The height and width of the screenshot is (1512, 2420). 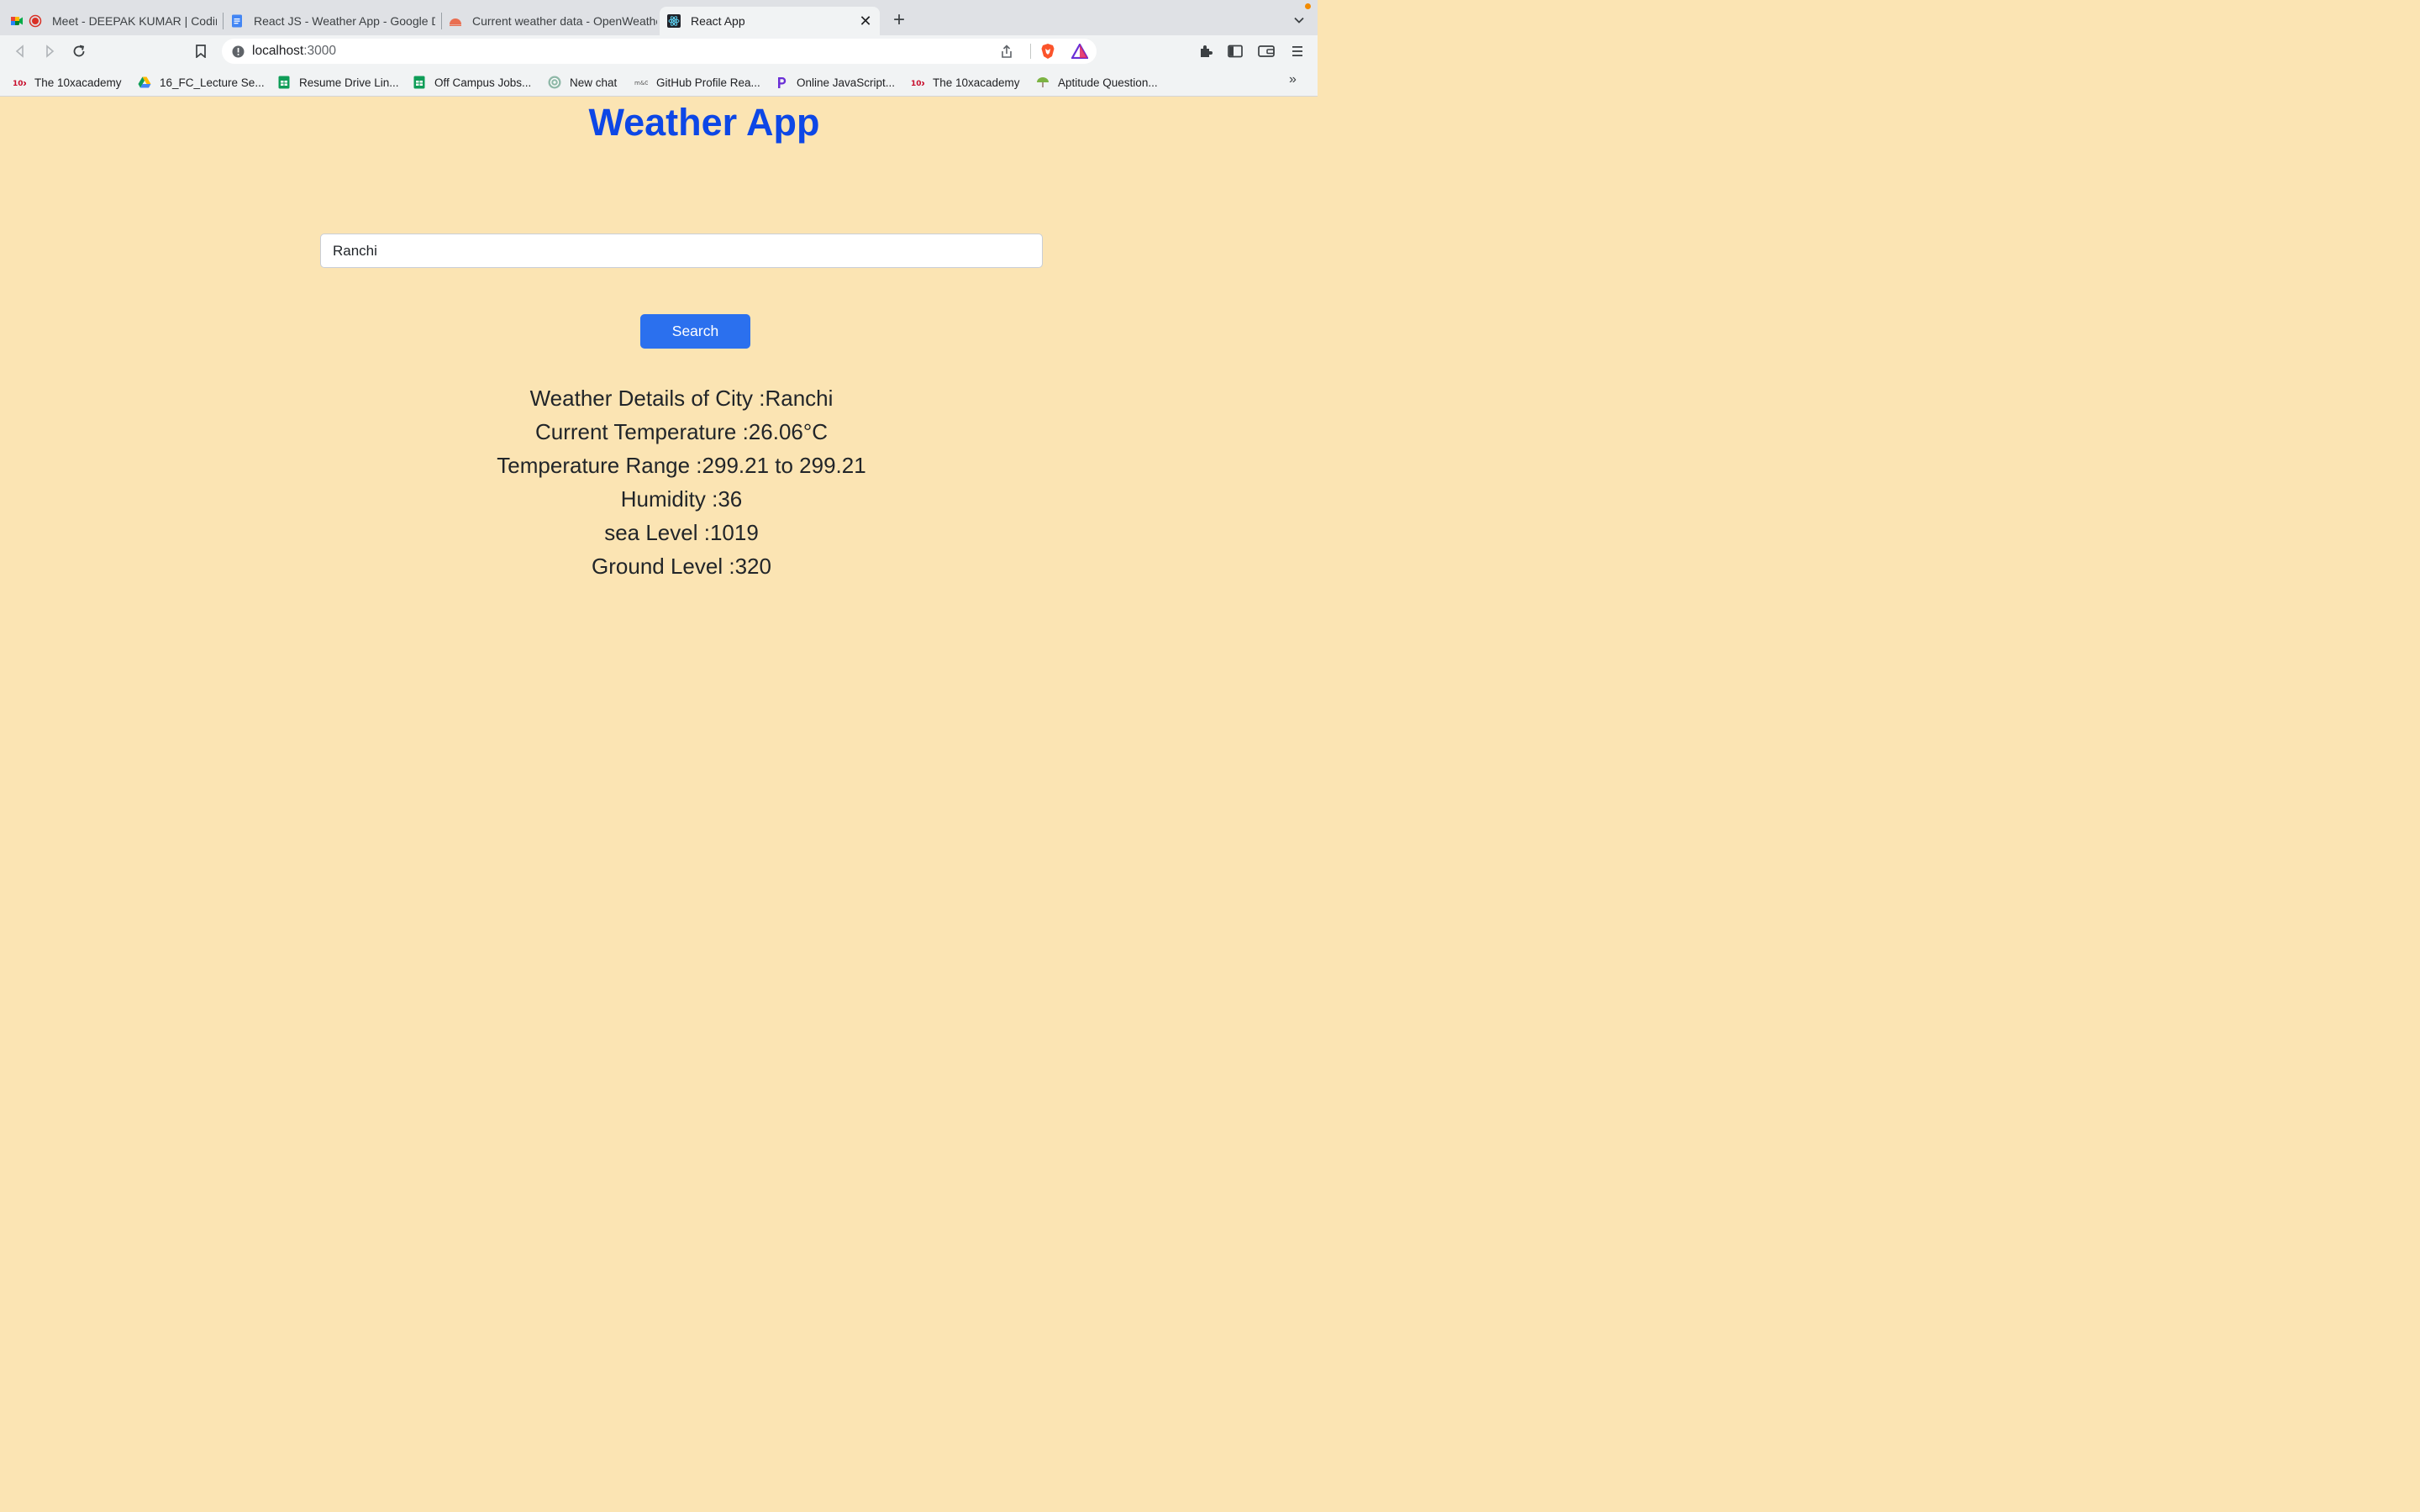 What do you see at coordinates (681, 251) in the screenshot?
I see `city-search-input` at bounding box center [681, 251].